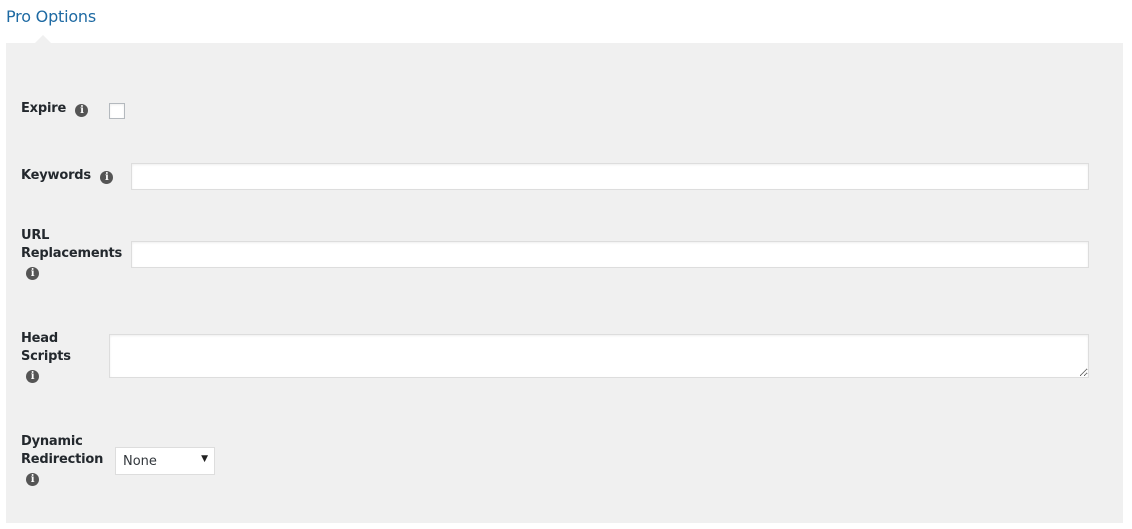  Describe the element at coordinates (610, 176) in the screenshot. I see `keywords-input` at that location.